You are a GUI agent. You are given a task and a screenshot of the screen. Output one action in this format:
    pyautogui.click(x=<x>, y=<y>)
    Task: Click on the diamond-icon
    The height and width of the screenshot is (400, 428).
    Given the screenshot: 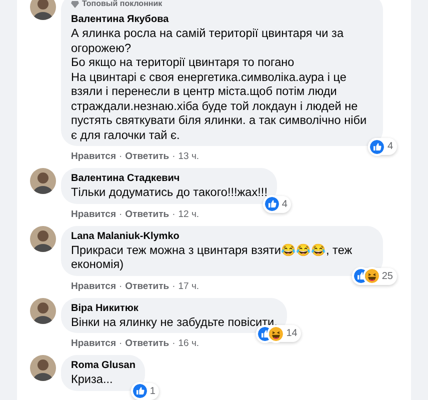 What is the action you would take?
    pyautogui.click(x=75, y=4)
    